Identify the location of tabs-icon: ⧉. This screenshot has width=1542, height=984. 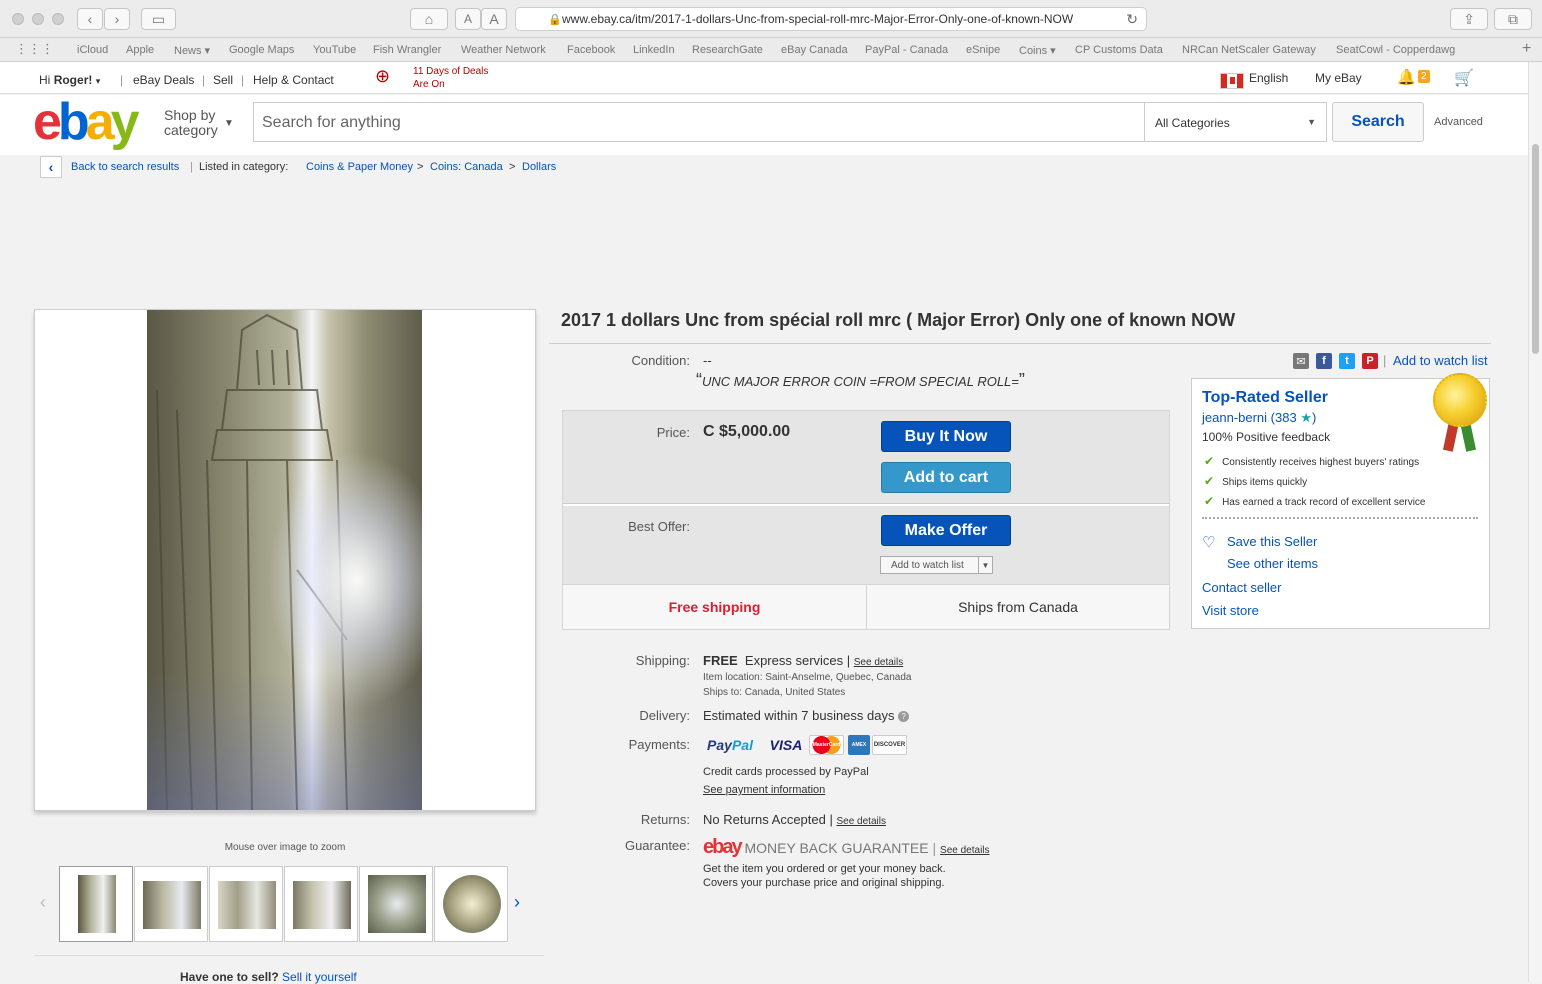
(1513, 19).